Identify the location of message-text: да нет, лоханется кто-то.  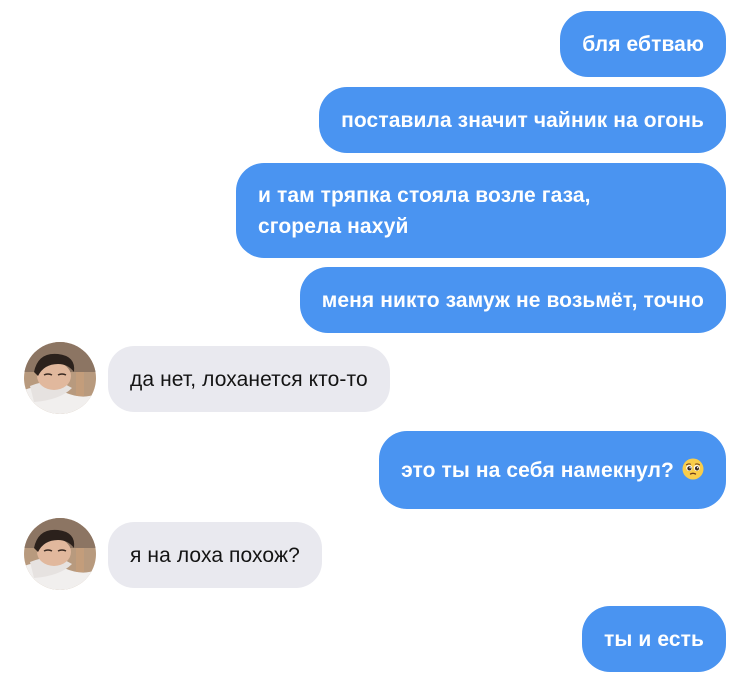
(249, 379).